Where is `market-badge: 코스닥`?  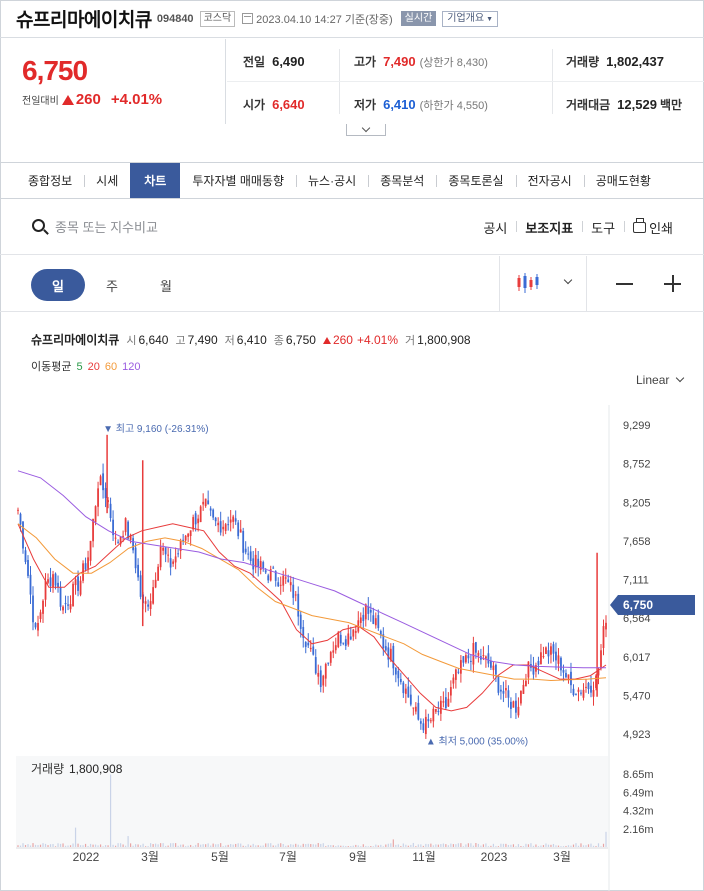 market-badge: 코스닥 is located at coordinates (217, 18).